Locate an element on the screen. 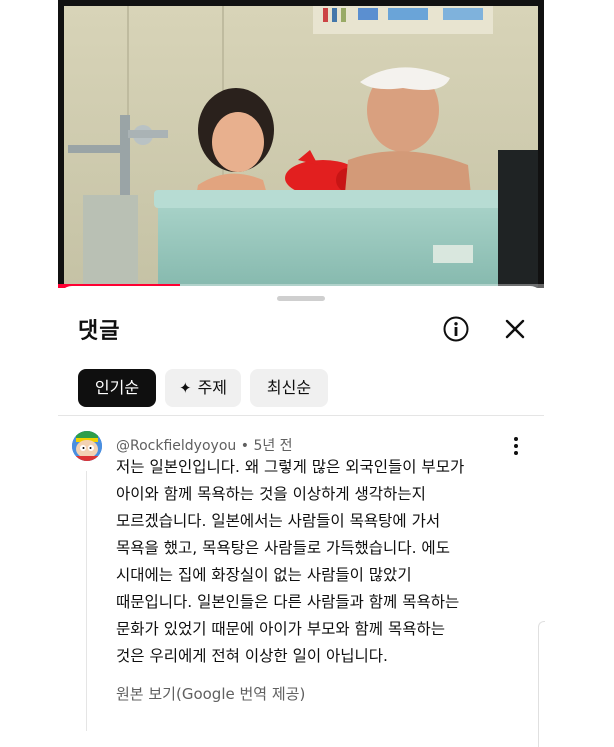 This screenshot has height=747, width=614. info-icon is located at coordinates (456, 329).